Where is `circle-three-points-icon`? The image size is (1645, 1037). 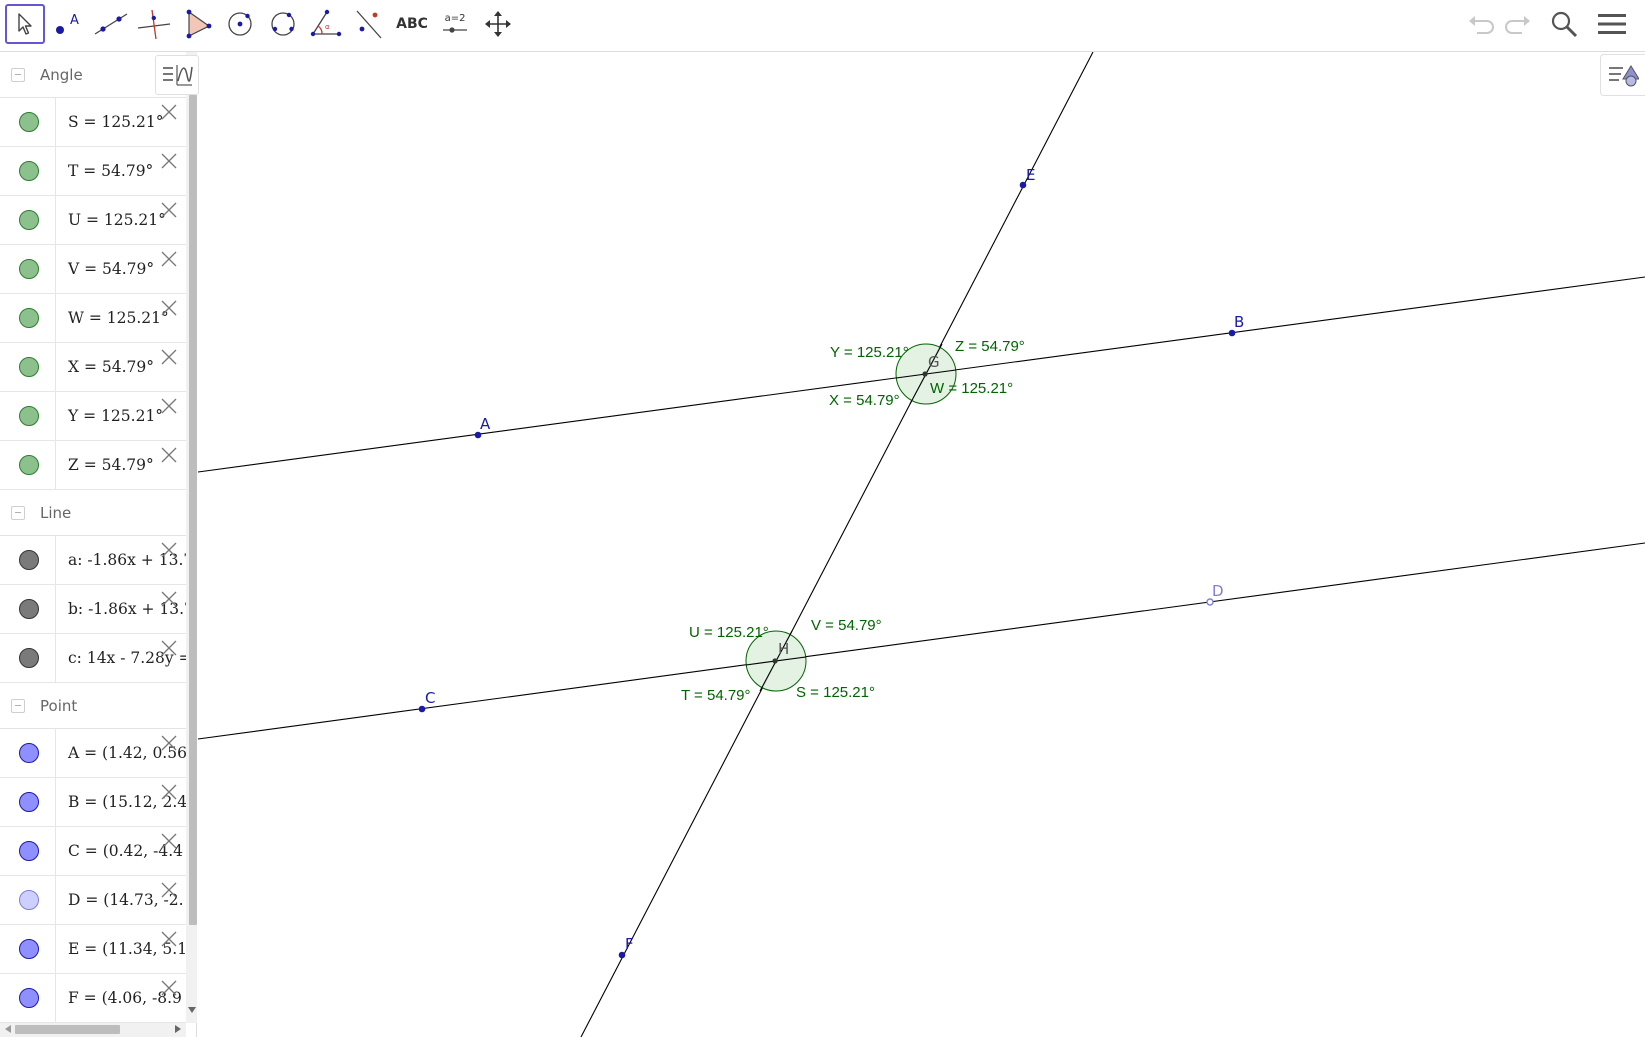
circle-three-points-icon is located at coordinates (283, 24).